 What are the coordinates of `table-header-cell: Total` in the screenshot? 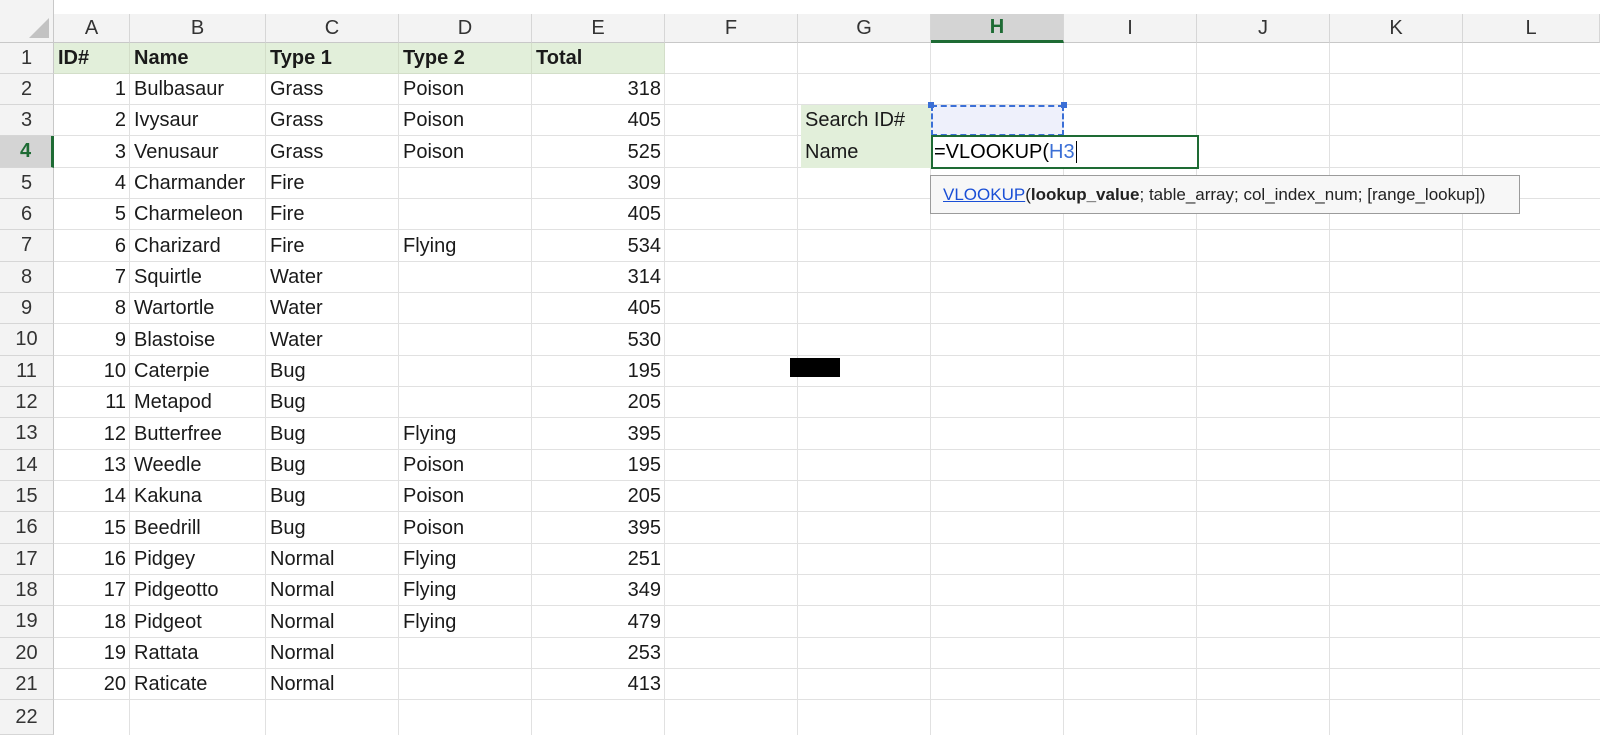 It's located at (598, 58).